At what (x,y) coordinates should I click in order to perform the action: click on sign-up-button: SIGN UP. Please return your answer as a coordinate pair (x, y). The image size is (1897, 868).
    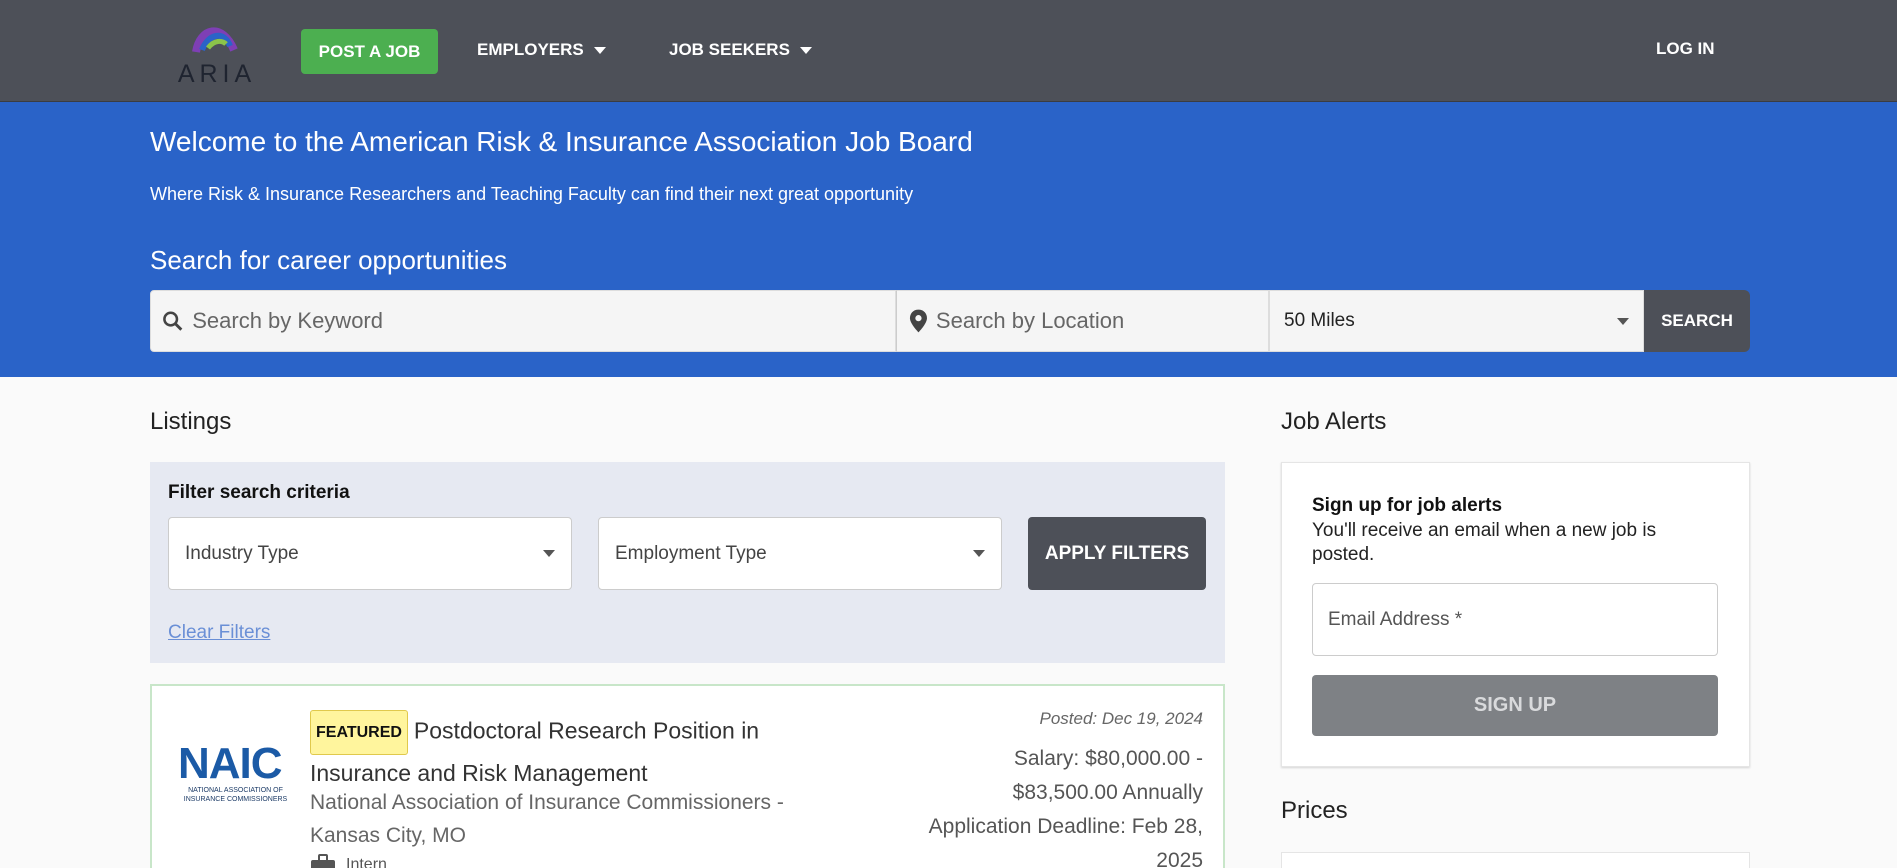
    Looking at the image, I should click on (1515, 705).